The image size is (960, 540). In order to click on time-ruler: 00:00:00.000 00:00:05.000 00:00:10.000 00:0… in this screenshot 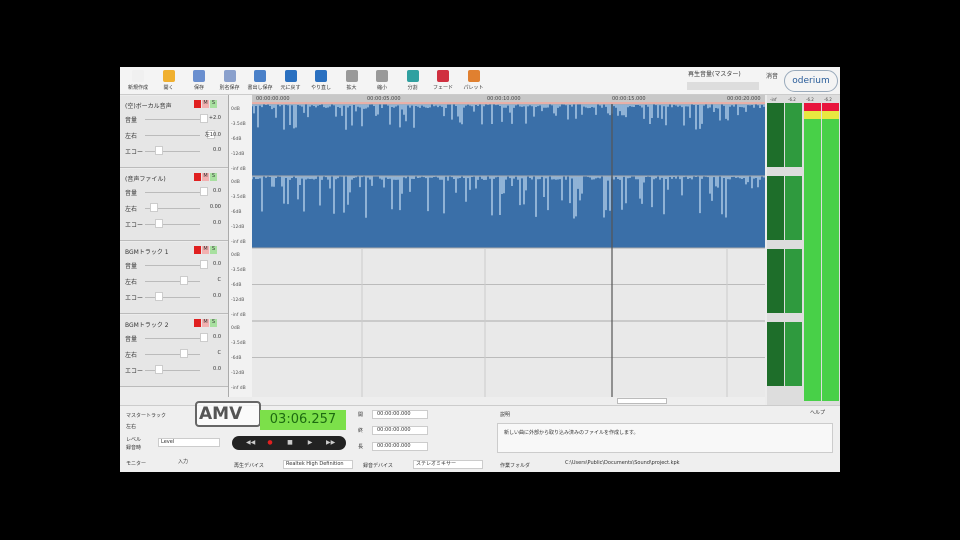, I will do `click(508, 99)`.